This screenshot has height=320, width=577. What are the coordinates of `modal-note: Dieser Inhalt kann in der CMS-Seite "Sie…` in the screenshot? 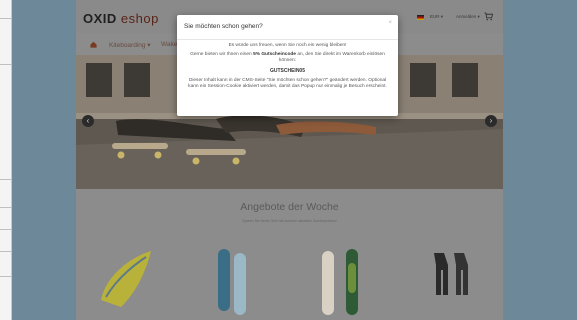 It's located at (287, 83).